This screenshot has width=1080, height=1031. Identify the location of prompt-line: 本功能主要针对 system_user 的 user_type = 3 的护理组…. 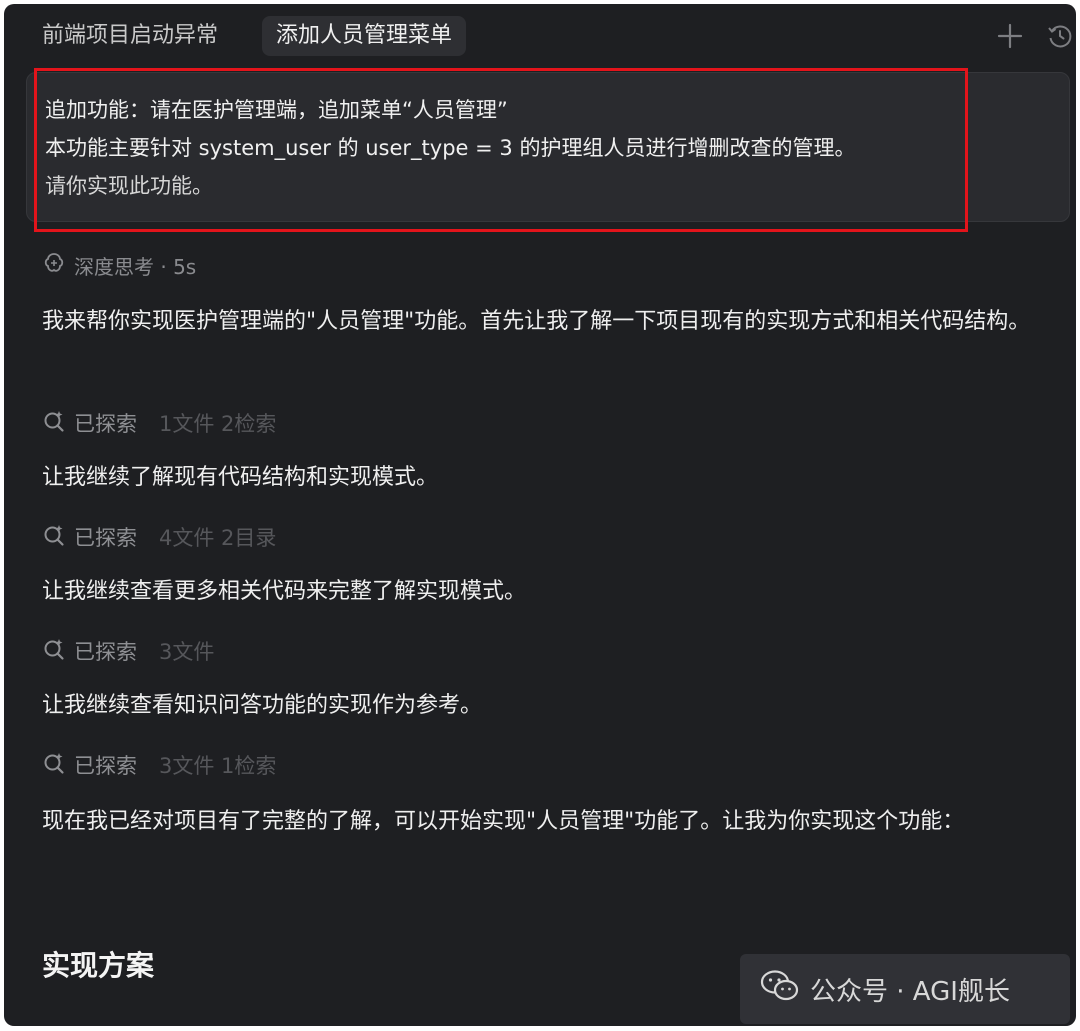
(450, 148).